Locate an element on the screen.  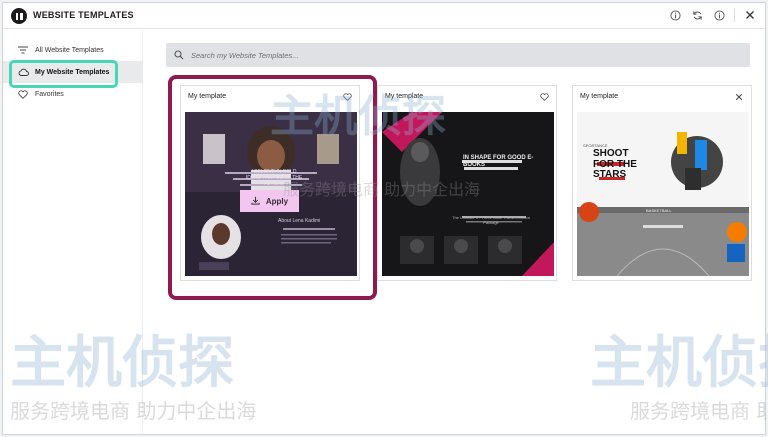
sidebar-item-label: Favorites is located at coordinates (49, 94).